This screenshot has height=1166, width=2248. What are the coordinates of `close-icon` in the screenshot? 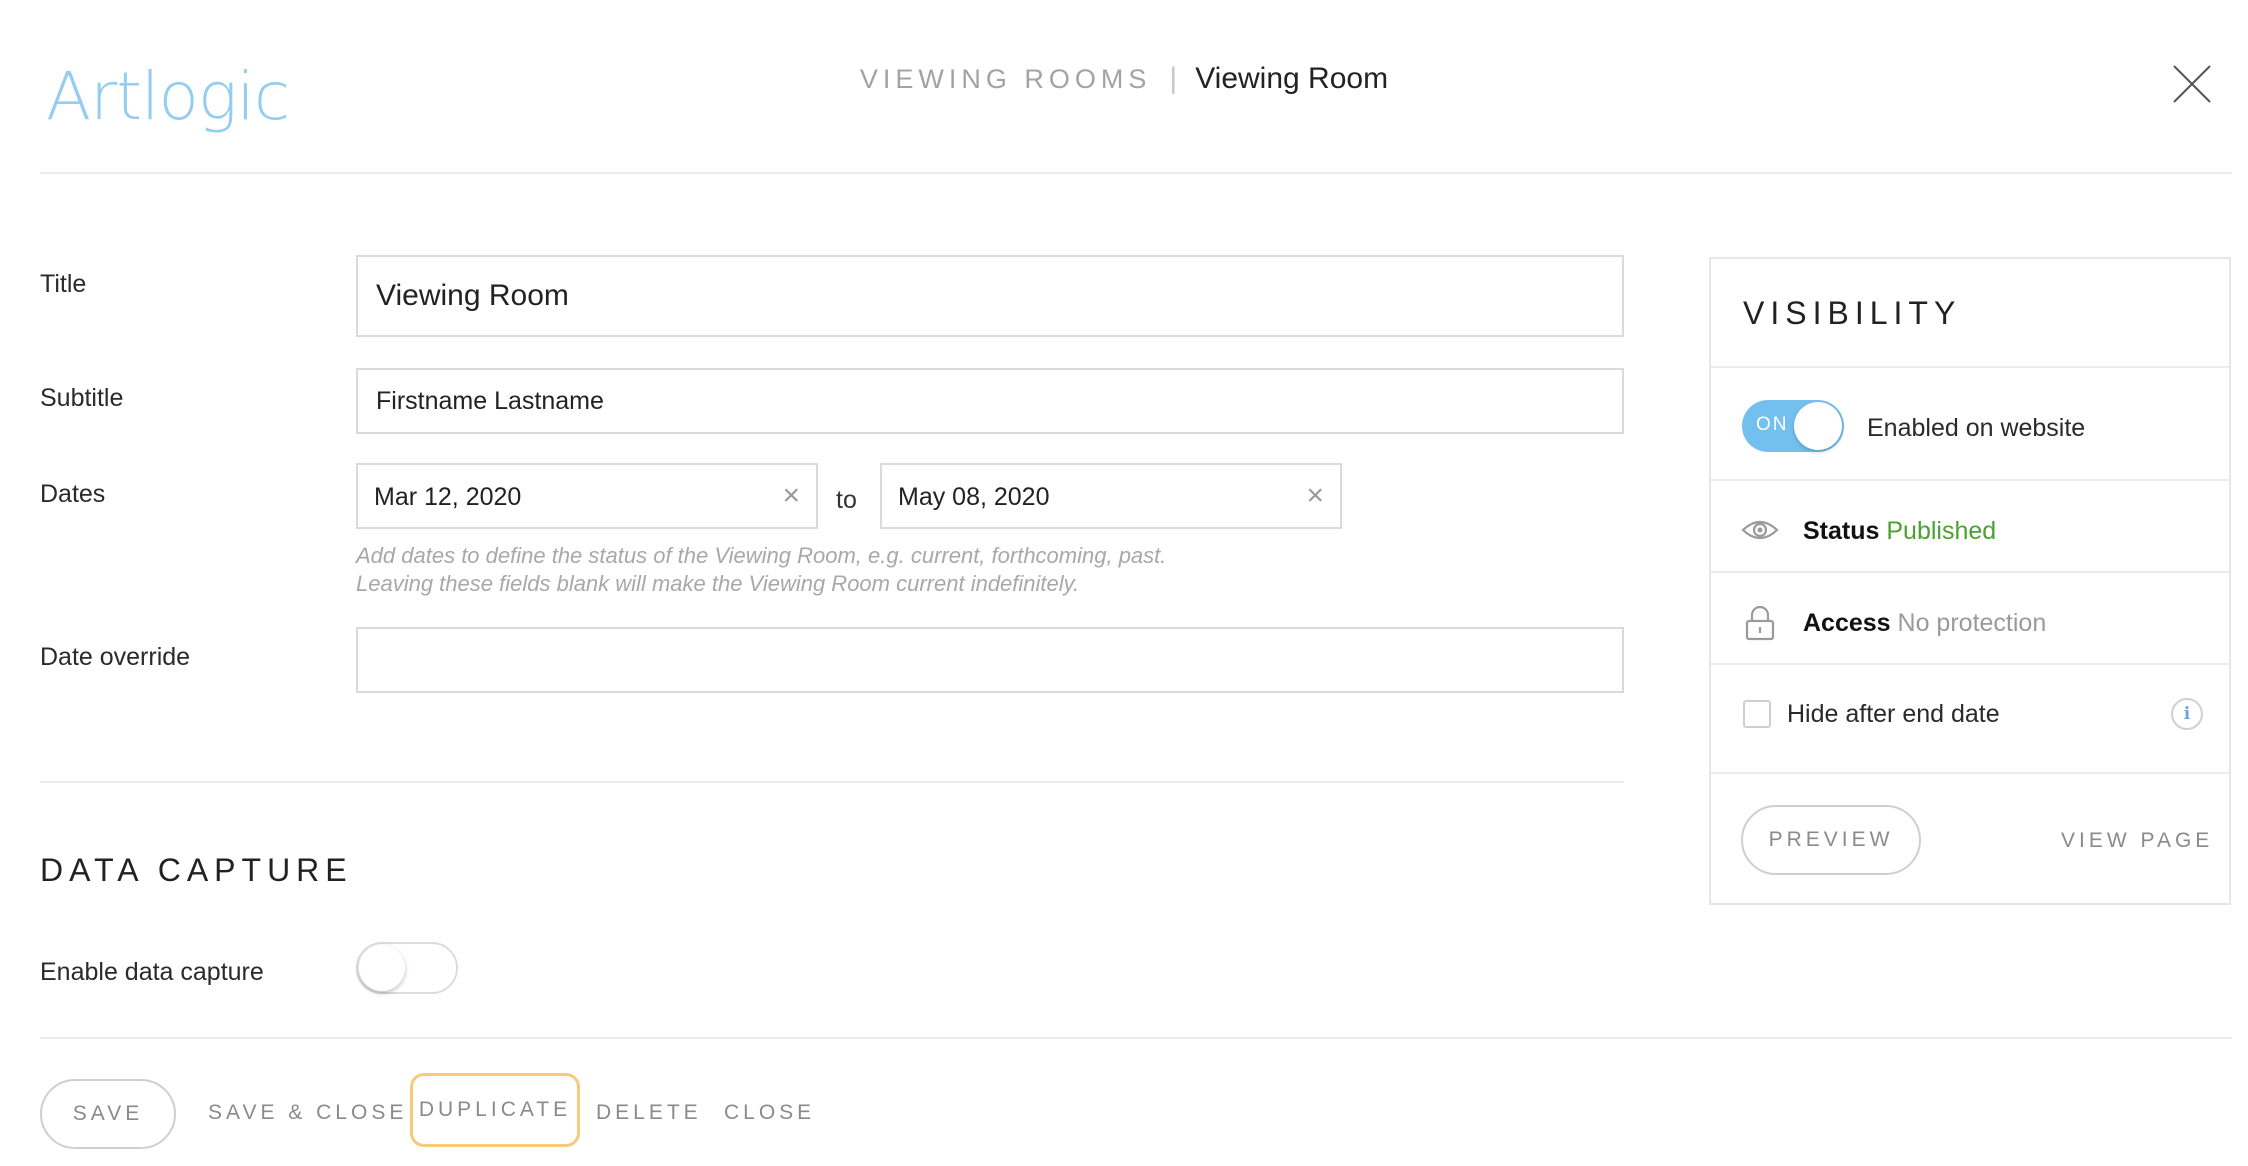 It's located at (2192, 84).